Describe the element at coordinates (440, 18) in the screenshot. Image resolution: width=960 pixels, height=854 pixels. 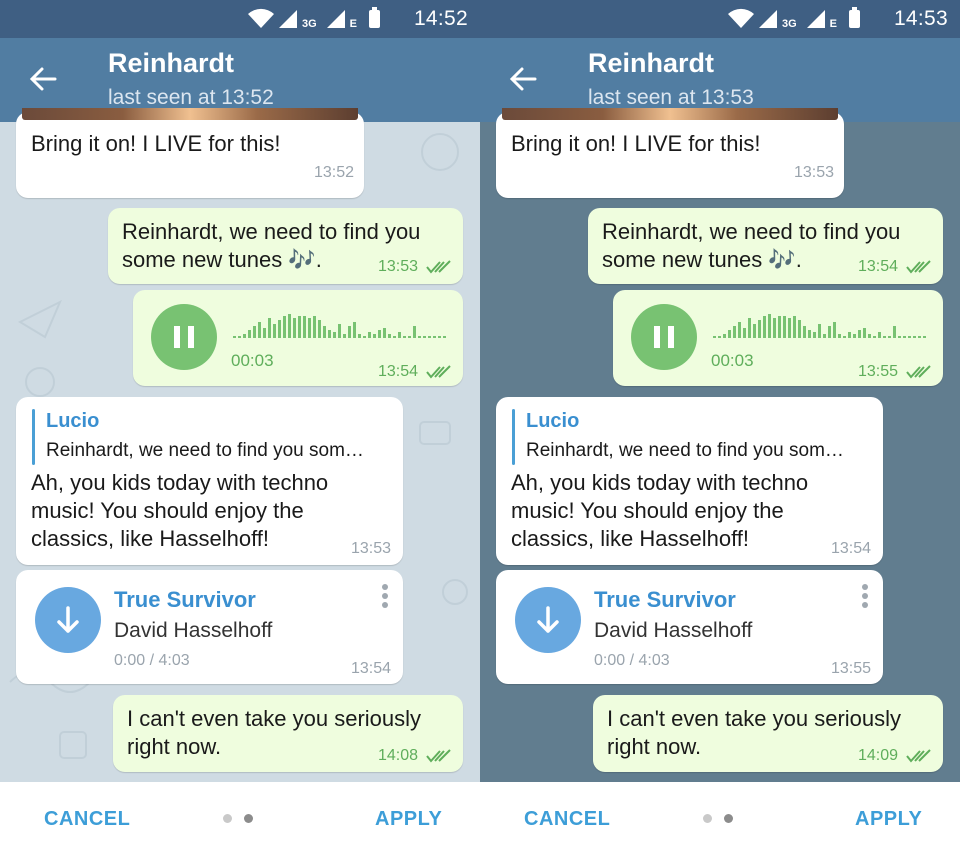
I see `status-time: 14:52` at that location.